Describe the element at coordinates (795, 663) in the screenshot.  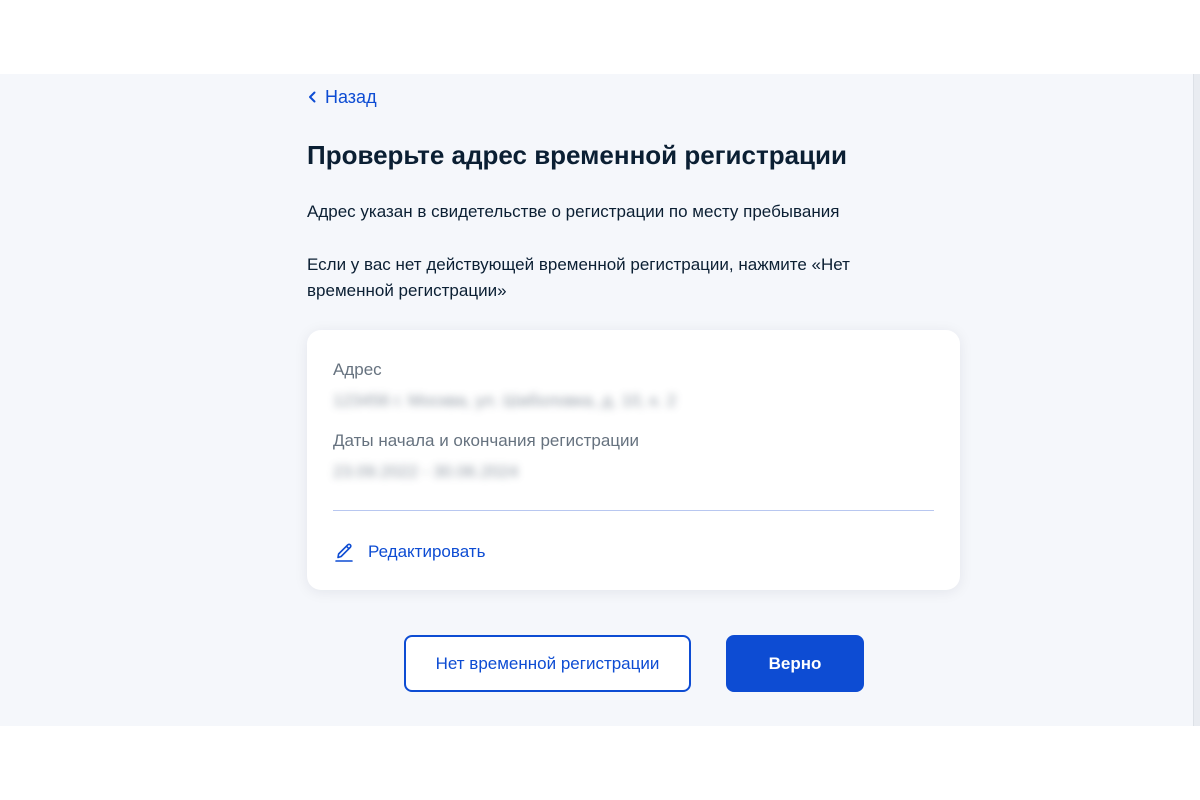
I see `confirm-button: Верно` at that location.